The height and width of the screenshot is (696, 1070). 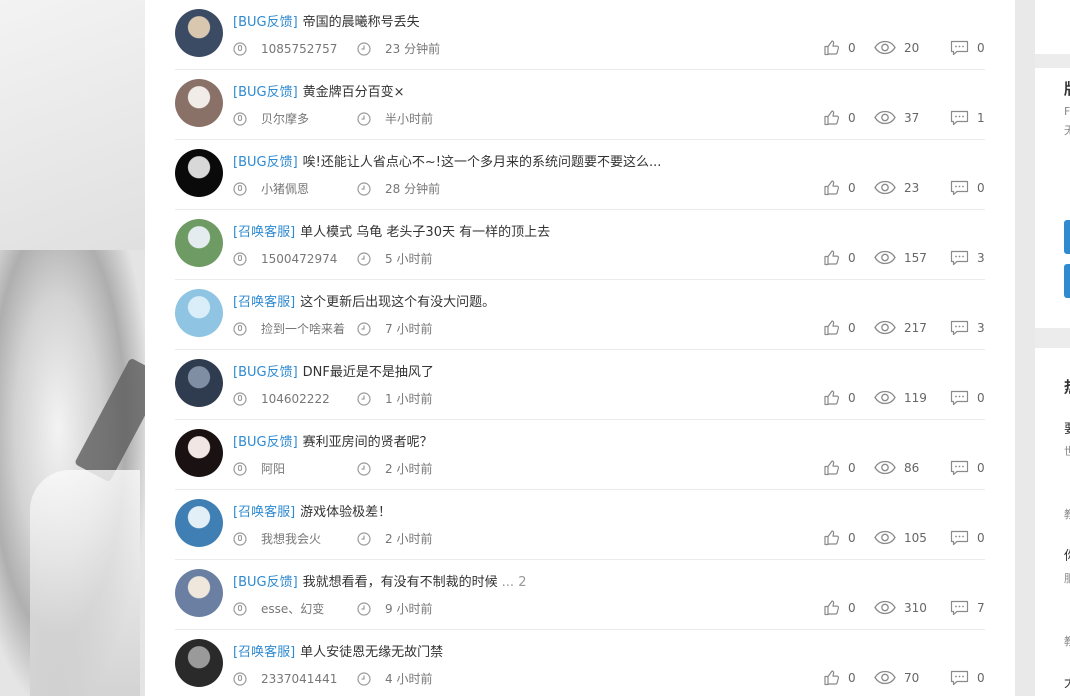 What do you see at coordinates (400, 582) in the screenshot?
I see `post-title-text: 我就想看看，有没有不制裁的时候` at bounding box center [400, 582].